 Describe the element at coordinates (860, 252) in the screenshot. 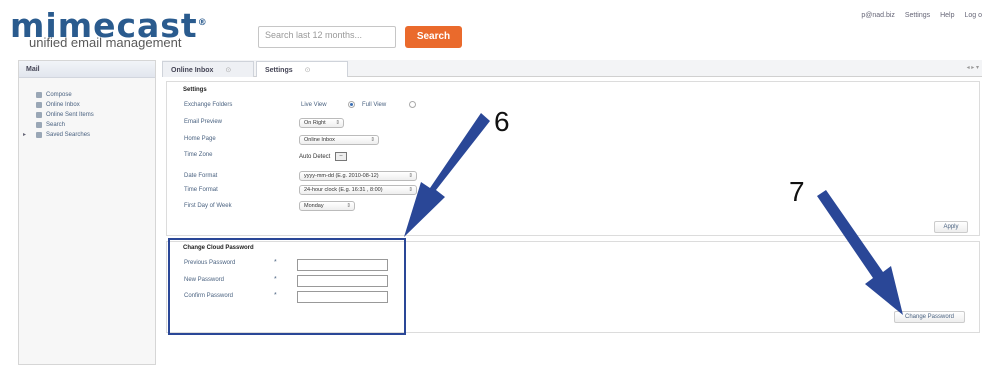

I see `arrow-7-icon` at that location.